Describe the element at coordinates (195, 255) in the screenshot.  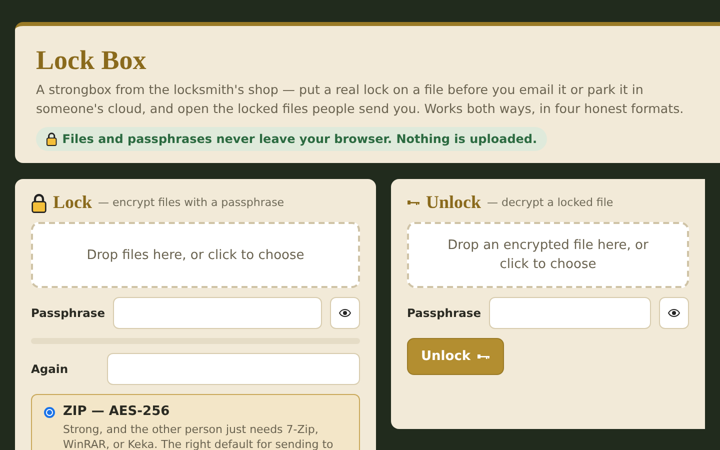
I see `file-dropzone: Drop files here, or click to choose` at that location.